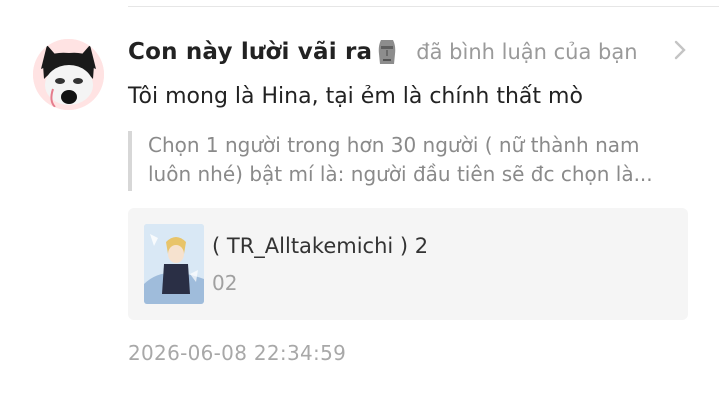  I want to click on avatar, so click(68, 74).